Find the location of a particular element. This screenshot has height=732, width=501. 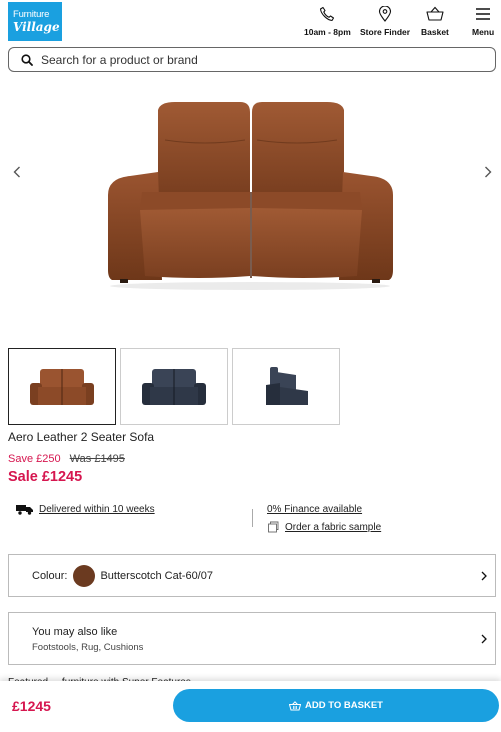

fabric-sample-icon is located at coordinates (273, 527).